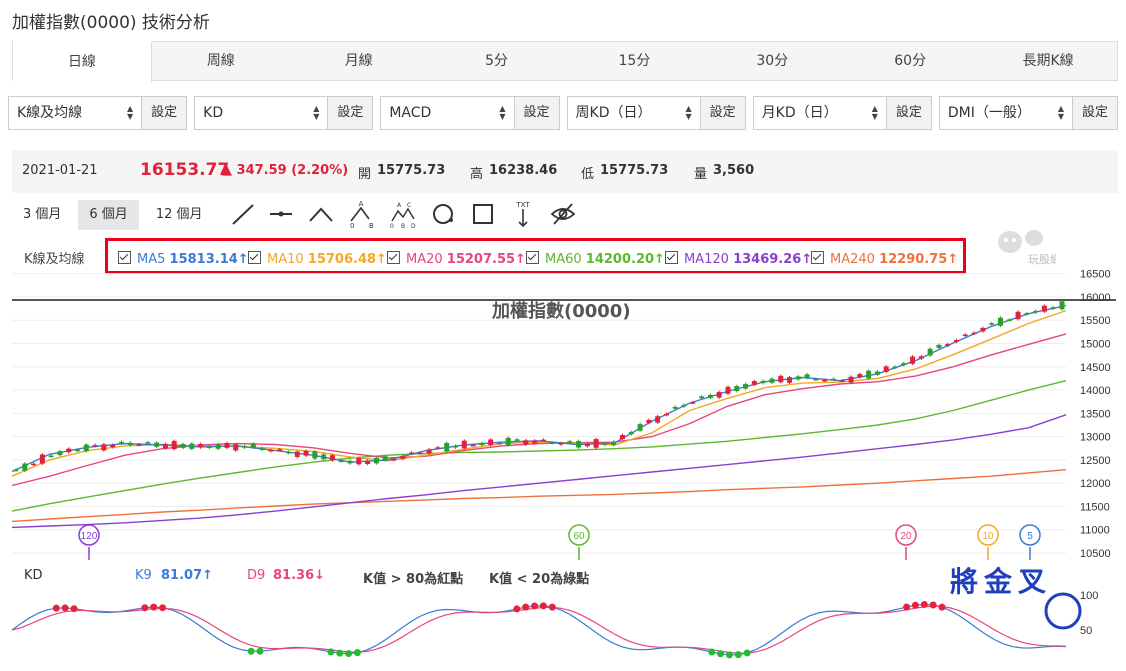 The height and width of the screenshot is (671, 1126). I want to click on angle-tool-icon, so click(321, 214).